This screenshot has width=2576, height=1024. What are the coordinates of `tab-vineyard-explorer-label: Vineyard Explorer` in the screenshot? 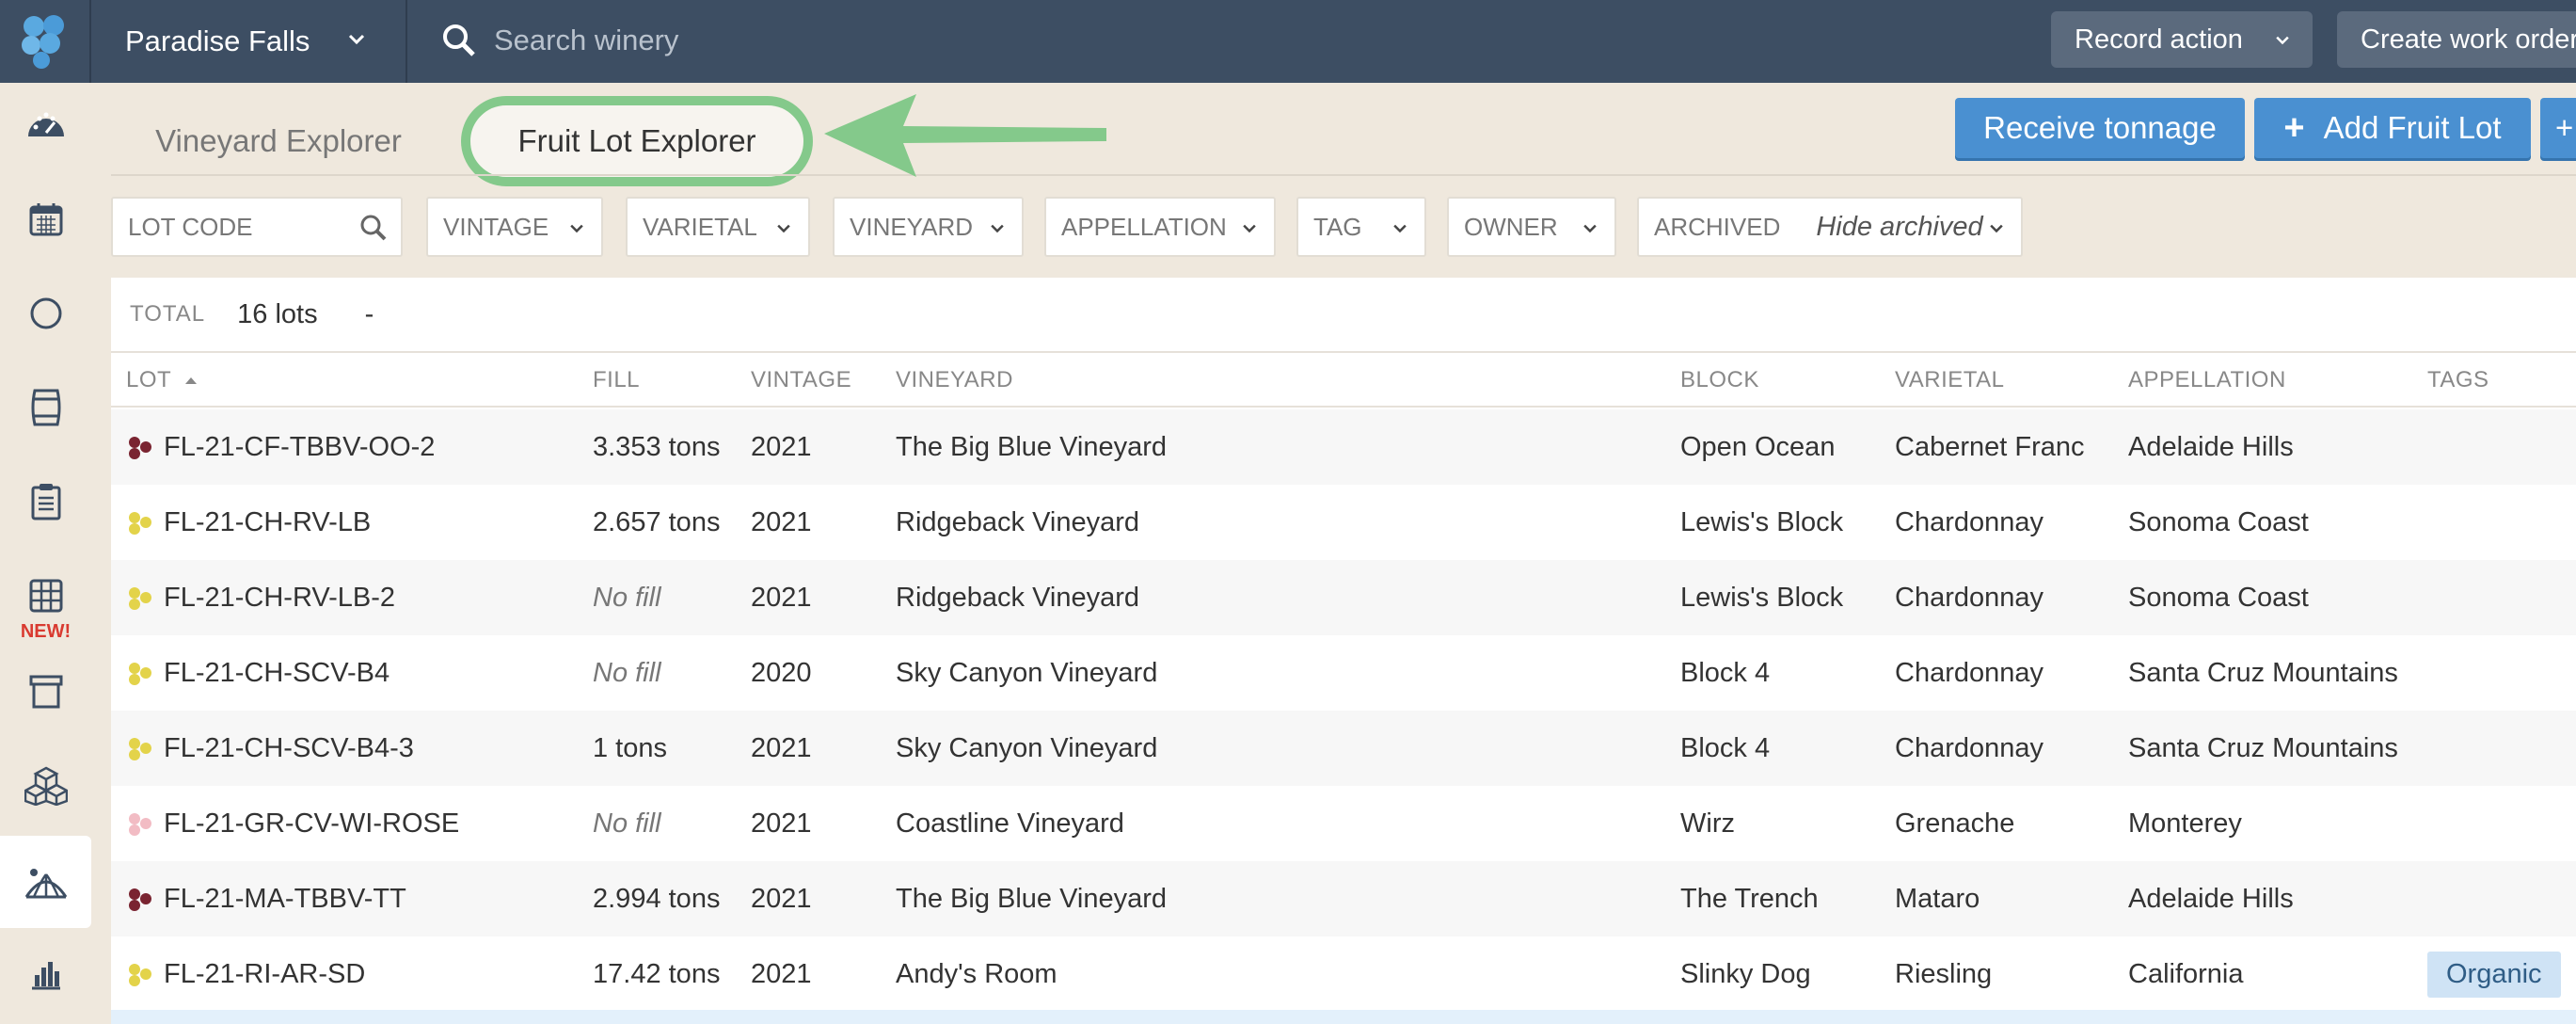 It's located at (278, 140).